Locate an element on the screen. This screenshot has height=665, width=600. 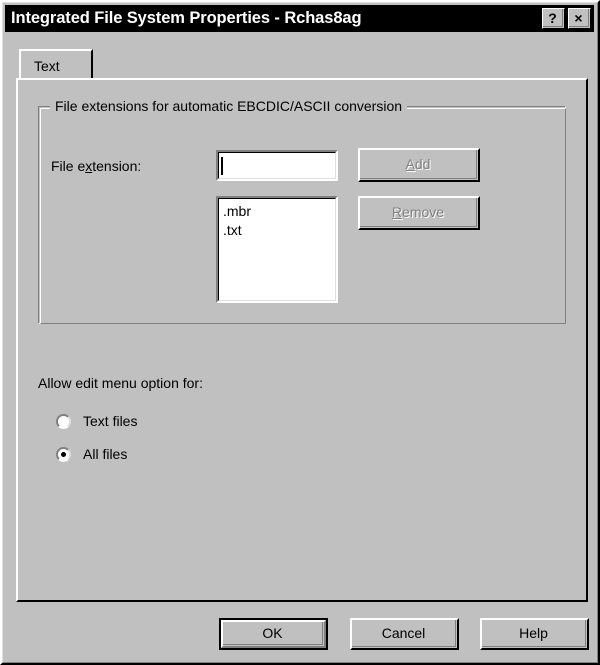
file-extension-input is located at coordinates (277, 165).